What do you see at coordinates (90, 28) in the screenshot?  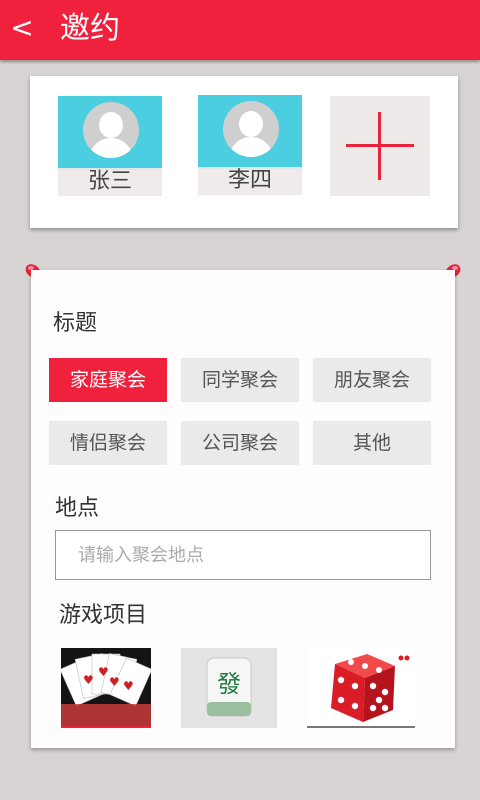 I see `page-title: 邀约` at bounding box center [90, 28].